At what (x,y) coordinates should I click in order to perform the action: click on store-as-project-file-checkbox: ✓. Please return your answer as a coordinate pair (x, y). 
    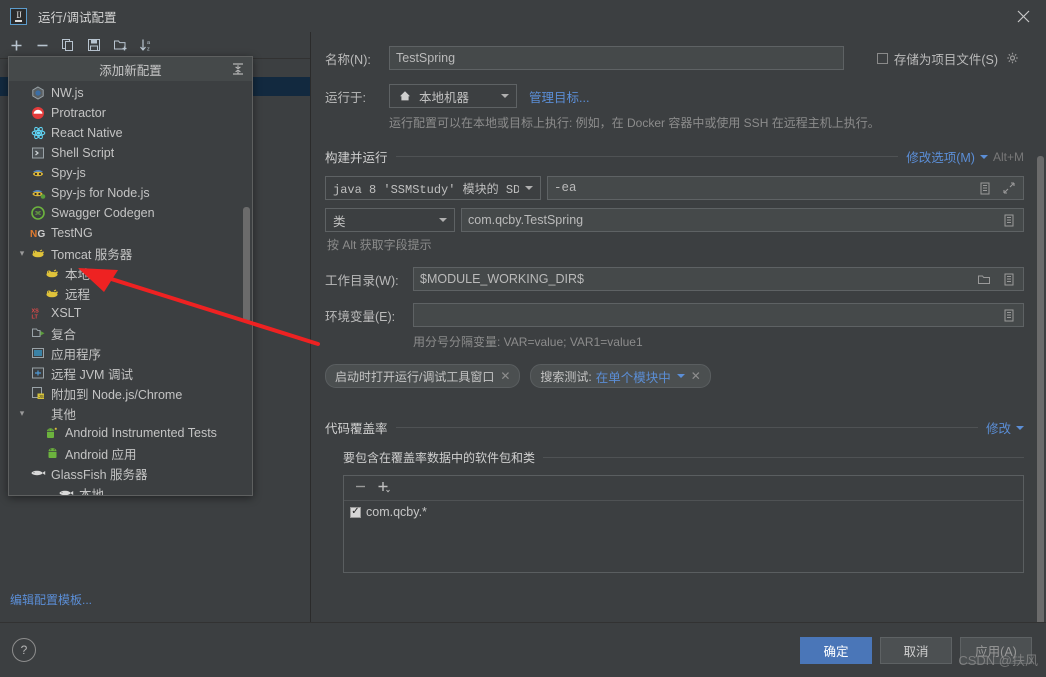
    Looking at the image, I should click on (882, 58).